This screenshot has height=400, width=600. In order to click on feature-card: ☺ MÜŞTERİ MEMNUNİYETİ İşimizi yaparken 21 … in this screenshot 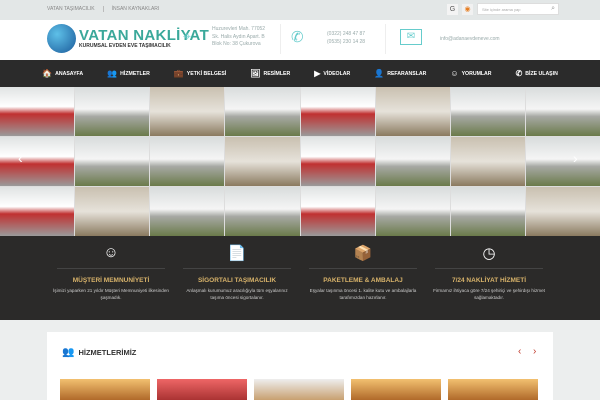, I will do `click(111, 278)`.